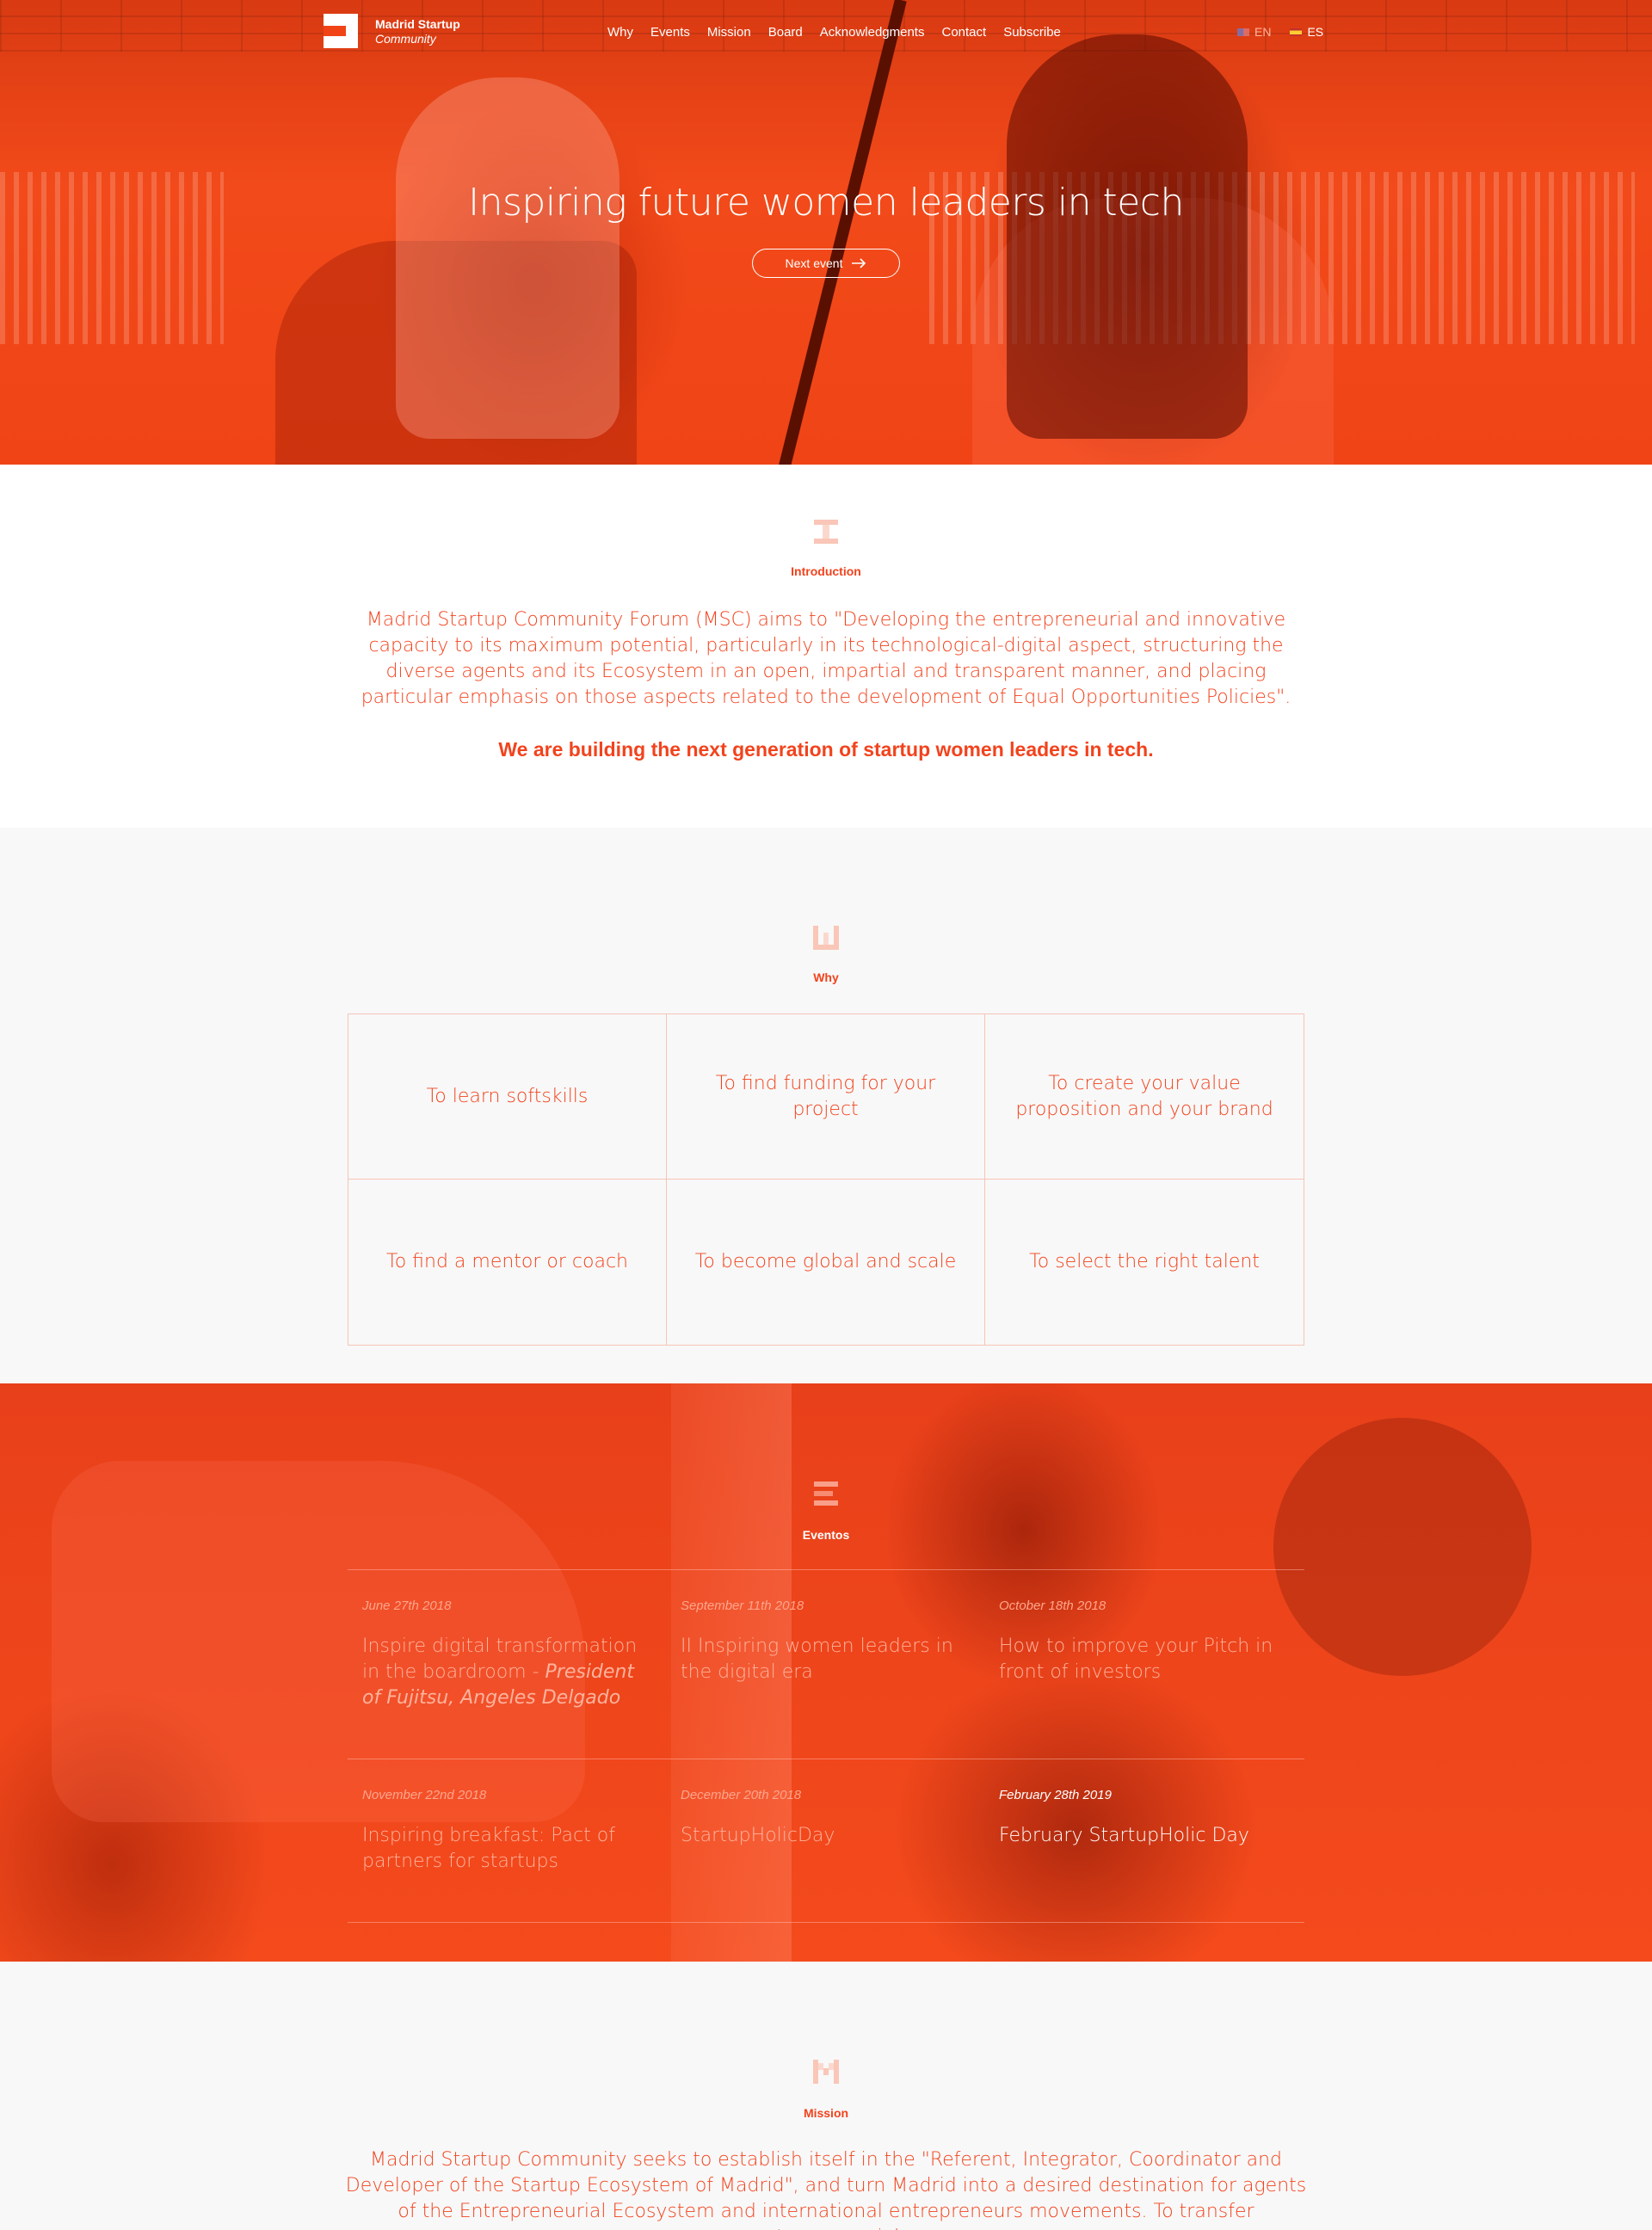 This screenshot has height=2230, width=1652. I want to click on why-item: To learn softskills, so click(508, 1097).